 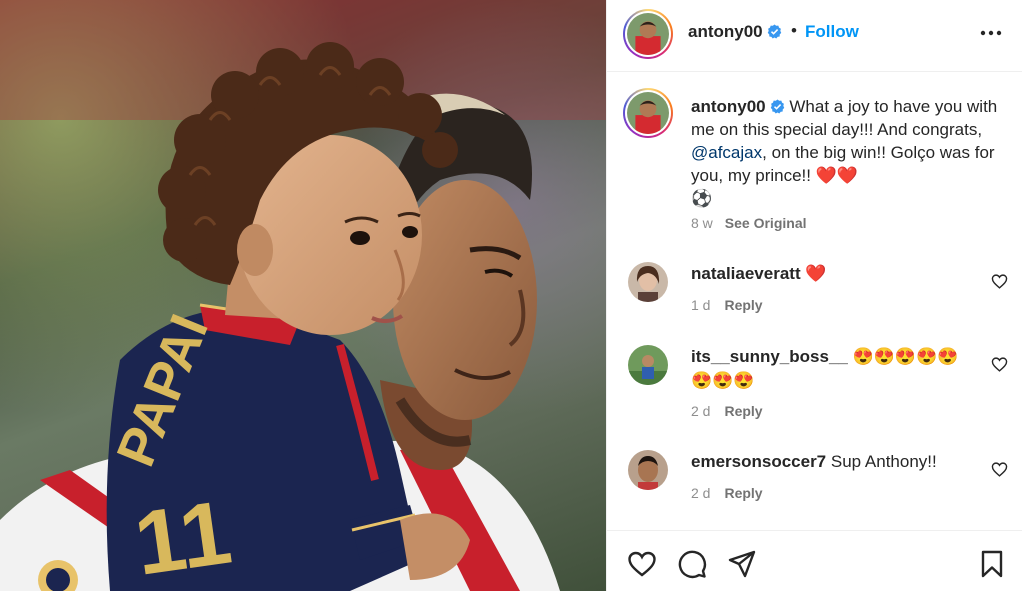 I want to click on post-header: antony00 • Follow, so click(x=814, y=36).